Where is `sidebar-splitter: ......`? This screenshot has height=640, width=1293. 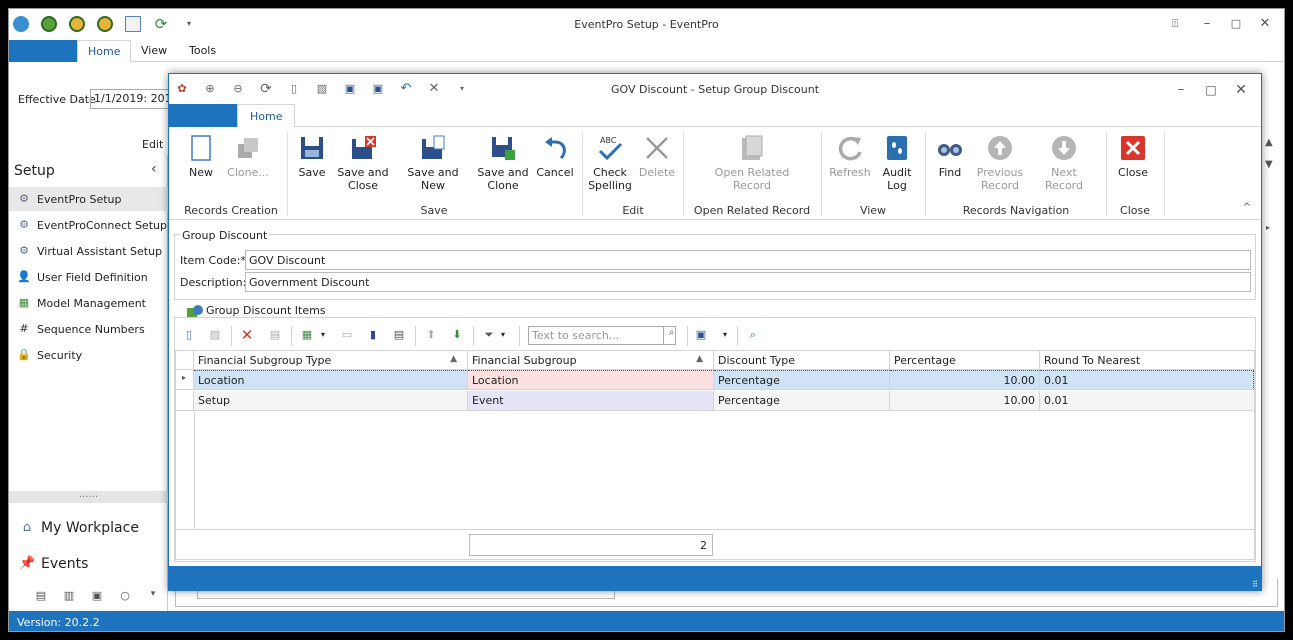
sidebar-splitter: ...... is located at coordinates (88, 496).